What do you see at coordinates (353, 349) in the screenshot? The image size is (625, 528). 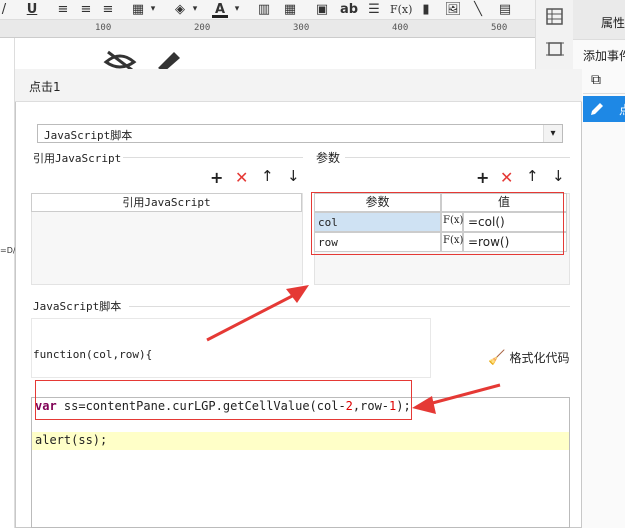 I see `annotation-arrows` at bounding box center [353, 349].